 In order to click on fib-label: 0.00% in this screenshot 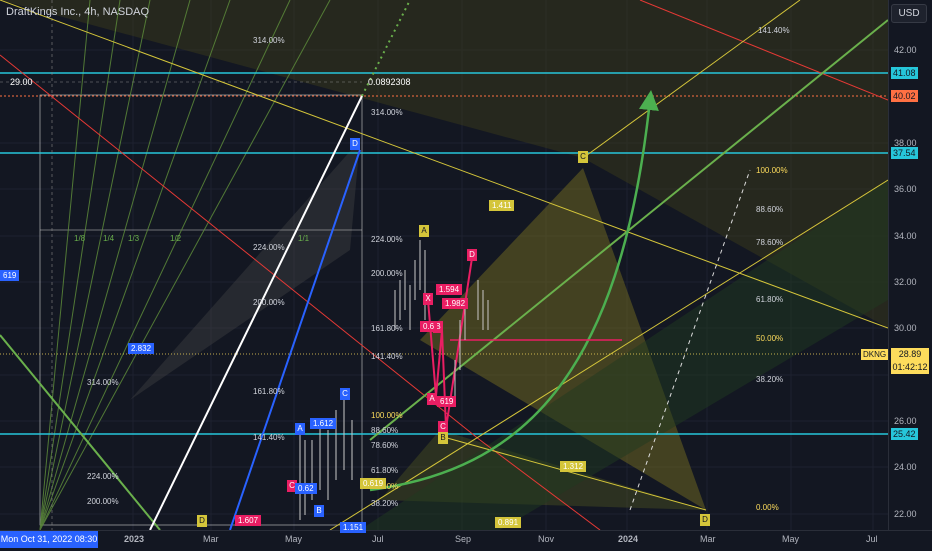, I will do `click(767, 507)`.